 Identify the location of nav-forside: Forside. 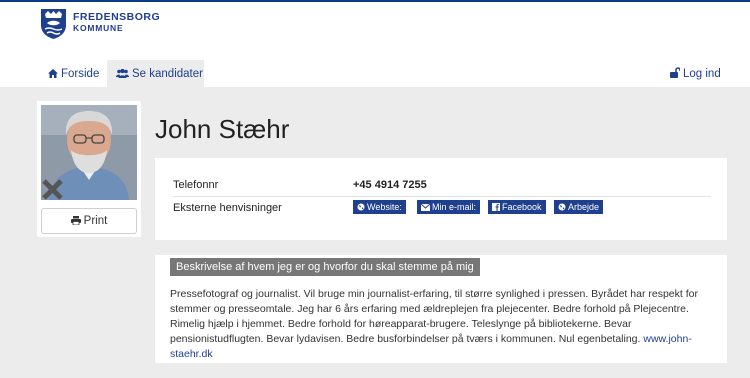
(73, 74).